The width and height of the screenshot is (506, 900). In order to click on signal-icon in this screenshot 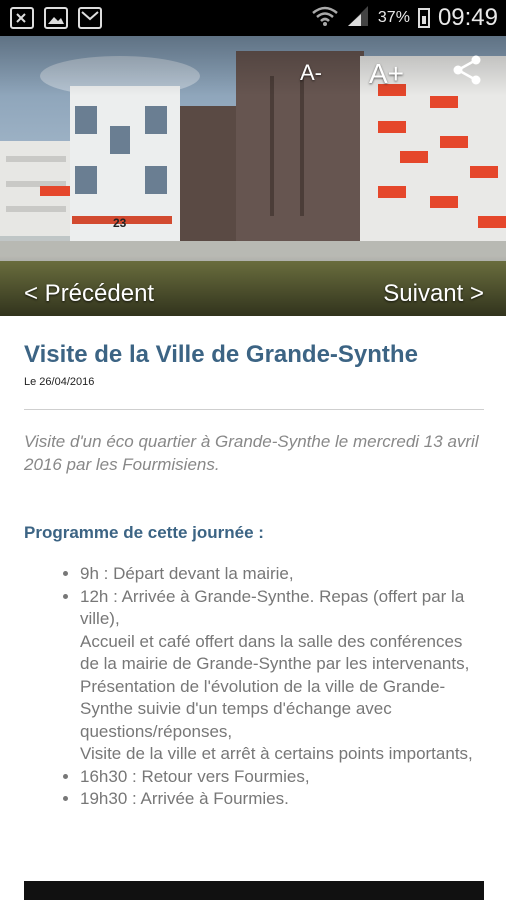, I will do `click(358, 18)`.